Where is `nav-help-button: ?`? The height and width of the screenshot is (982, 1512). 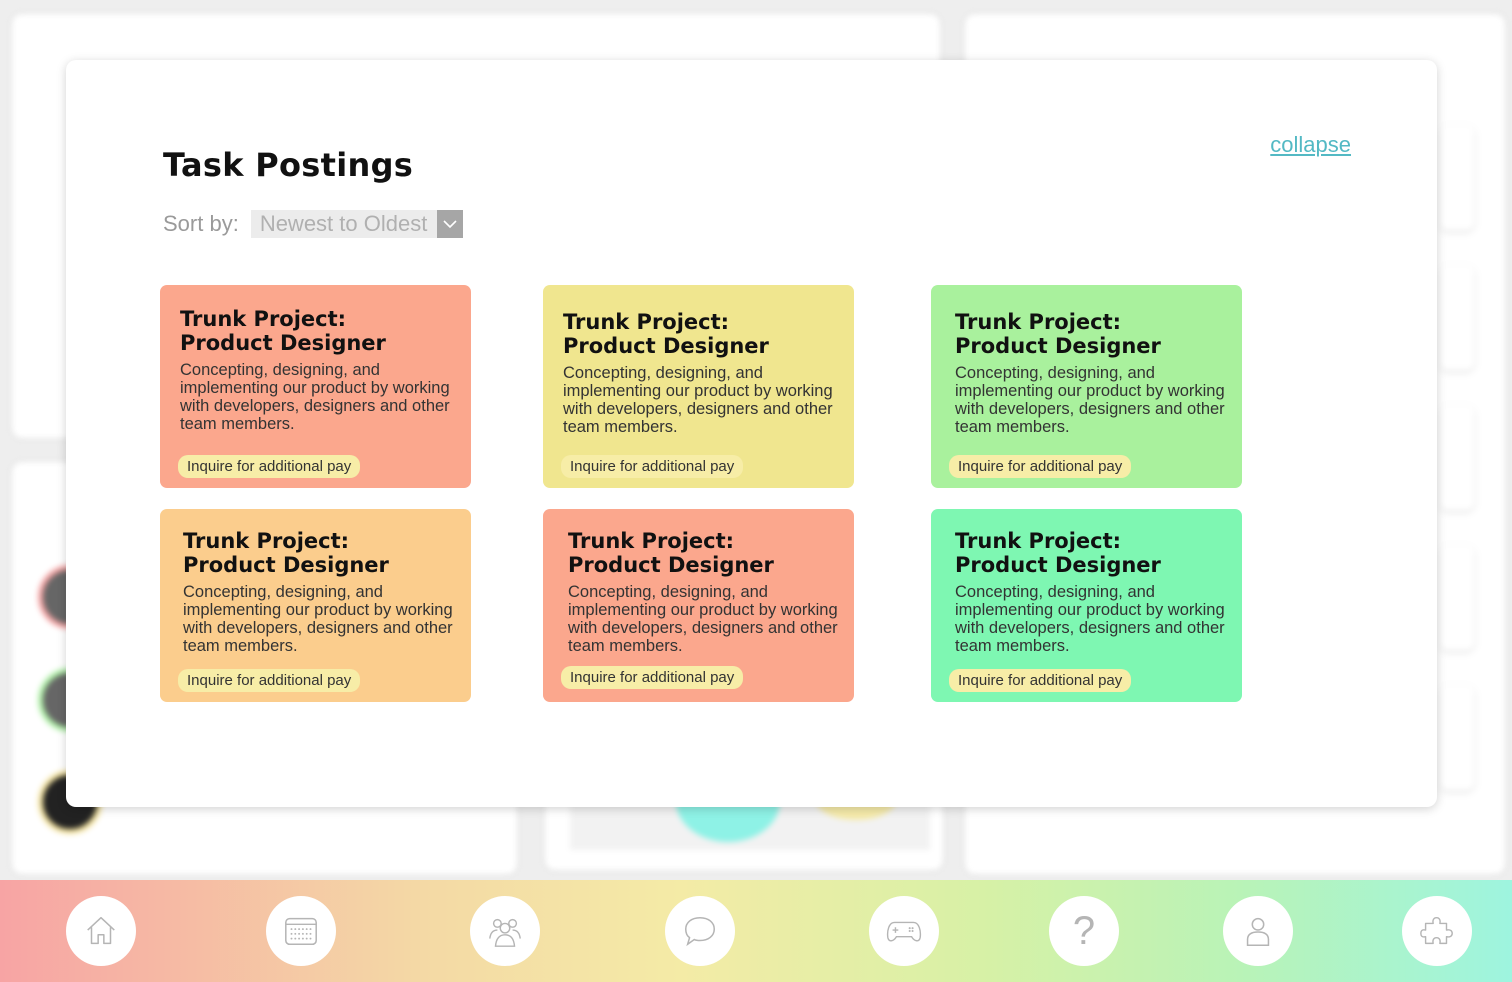 nav-help-button: ? is located at coordinates (1084, 931).